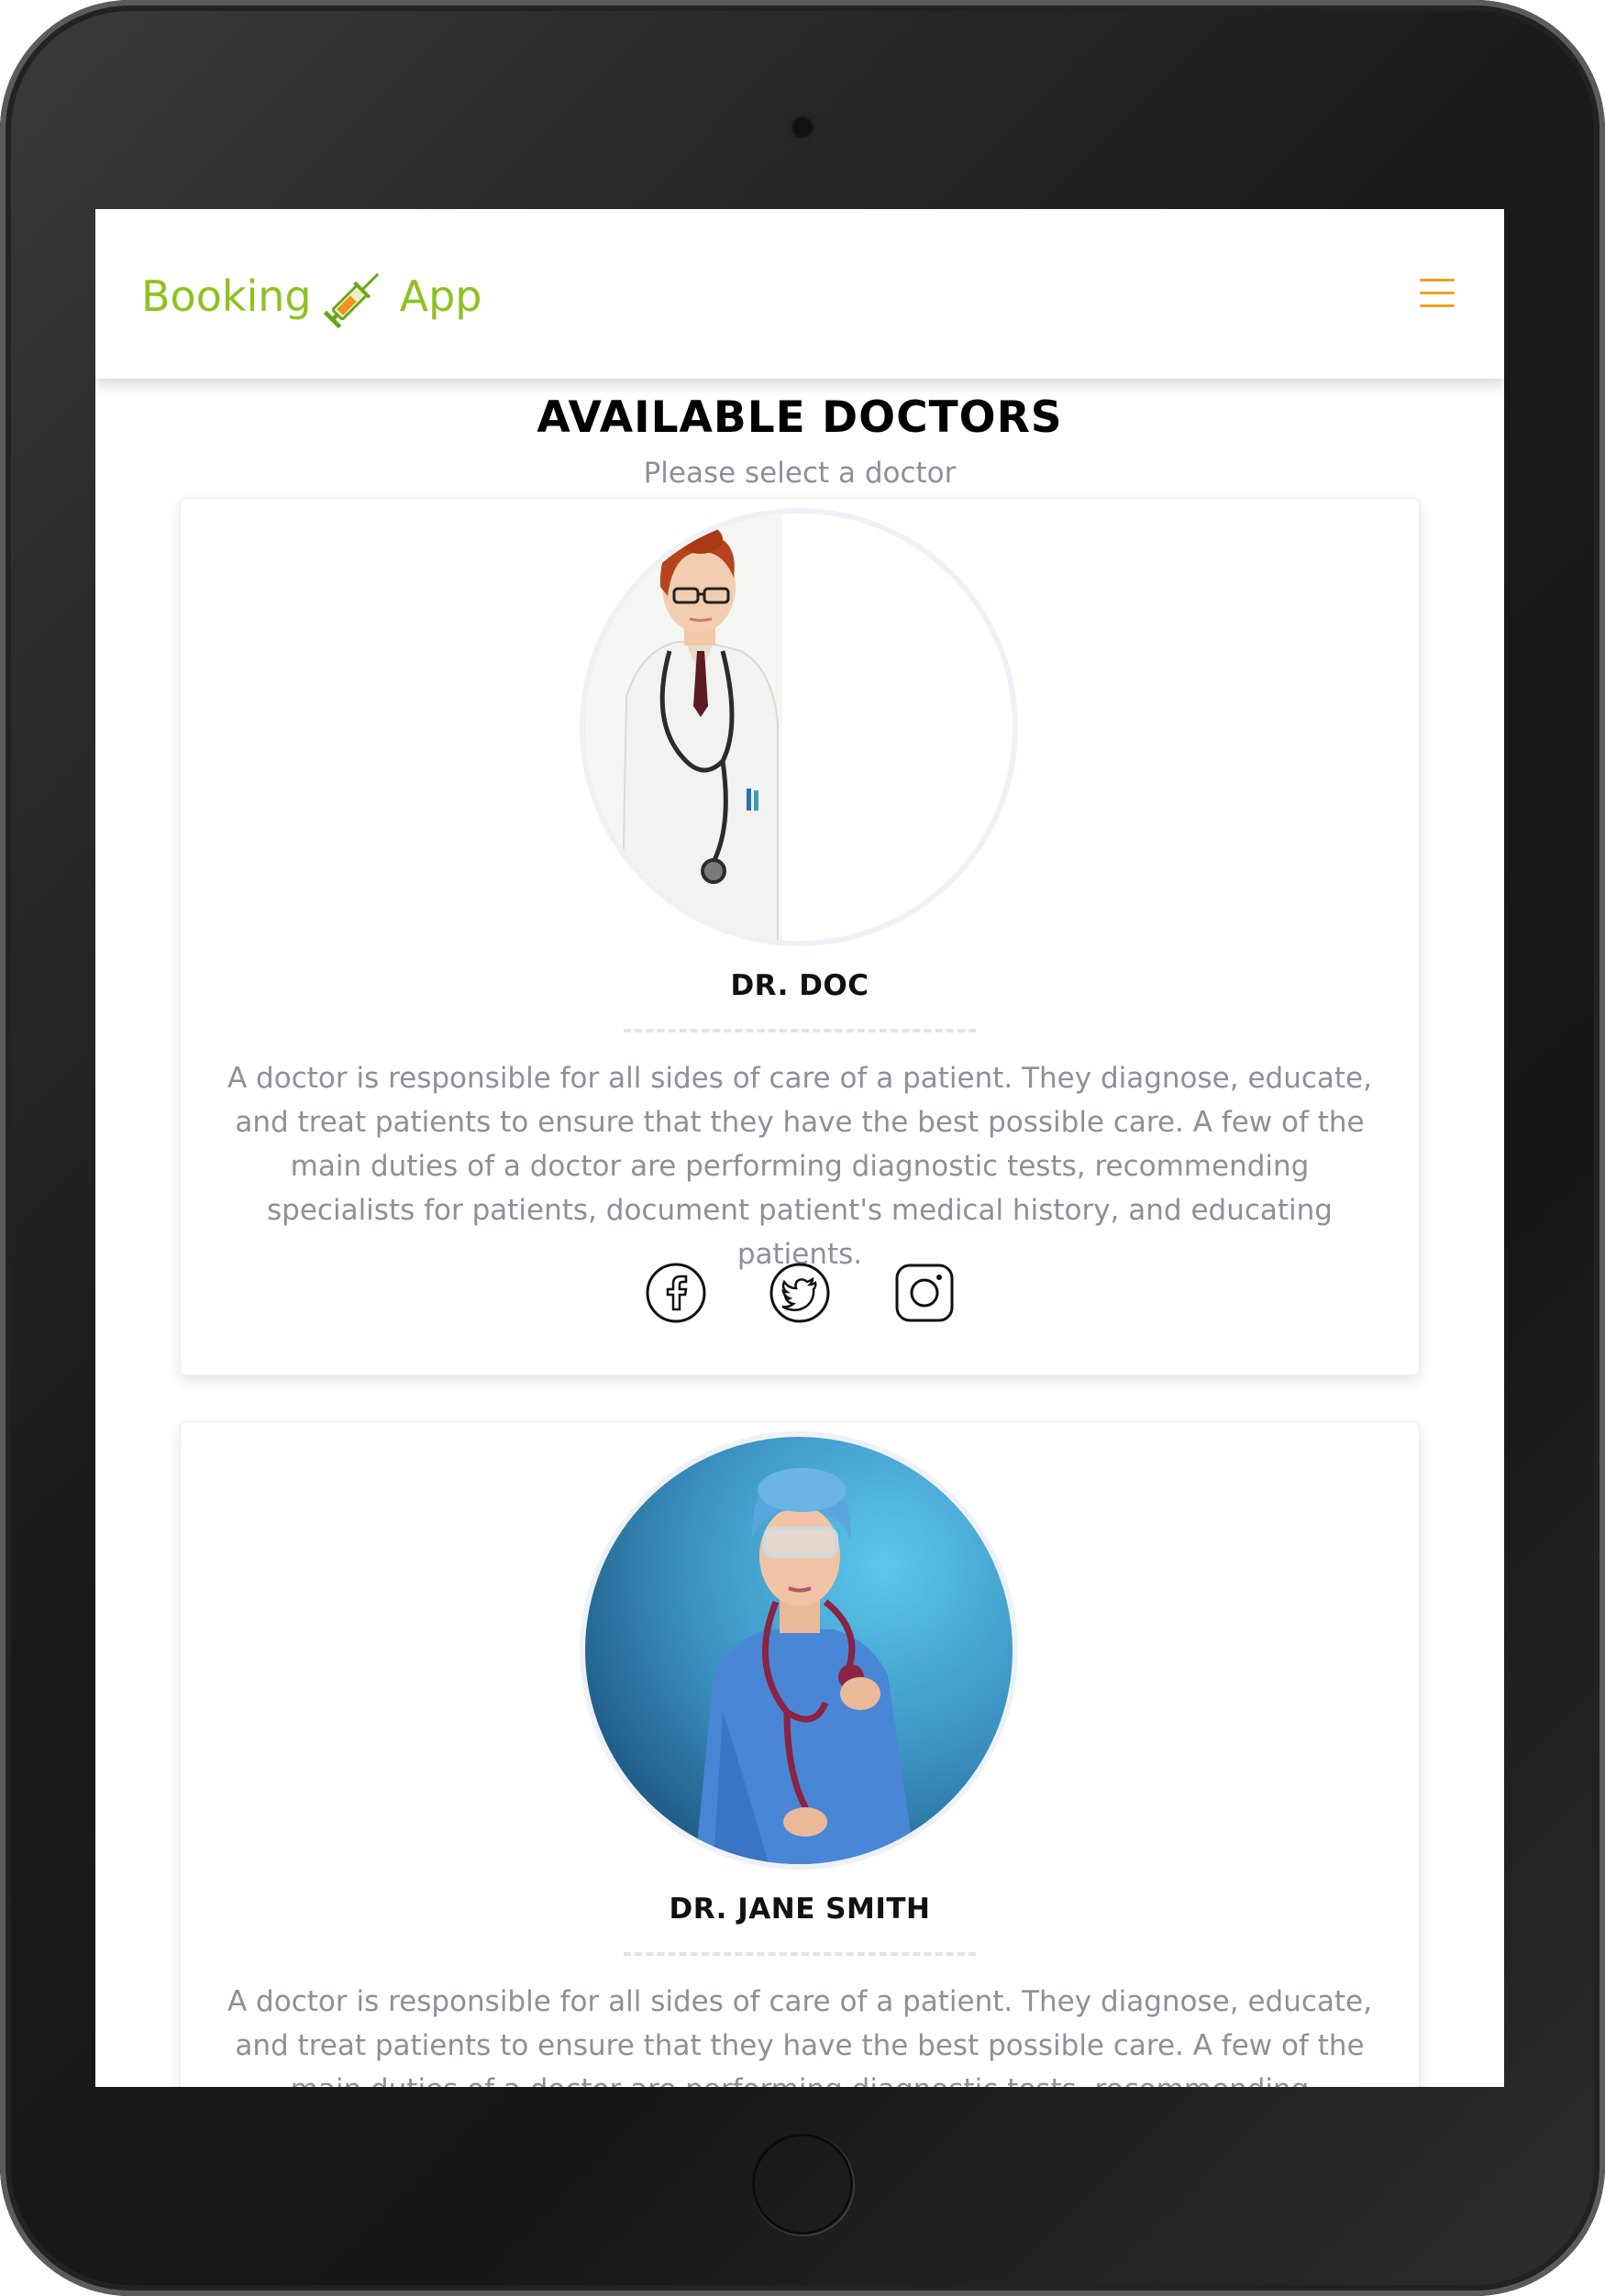 The width and height of the screenshot is (1605, 2296). I want to click on brand-left-word: Booking, so click(226, 296).